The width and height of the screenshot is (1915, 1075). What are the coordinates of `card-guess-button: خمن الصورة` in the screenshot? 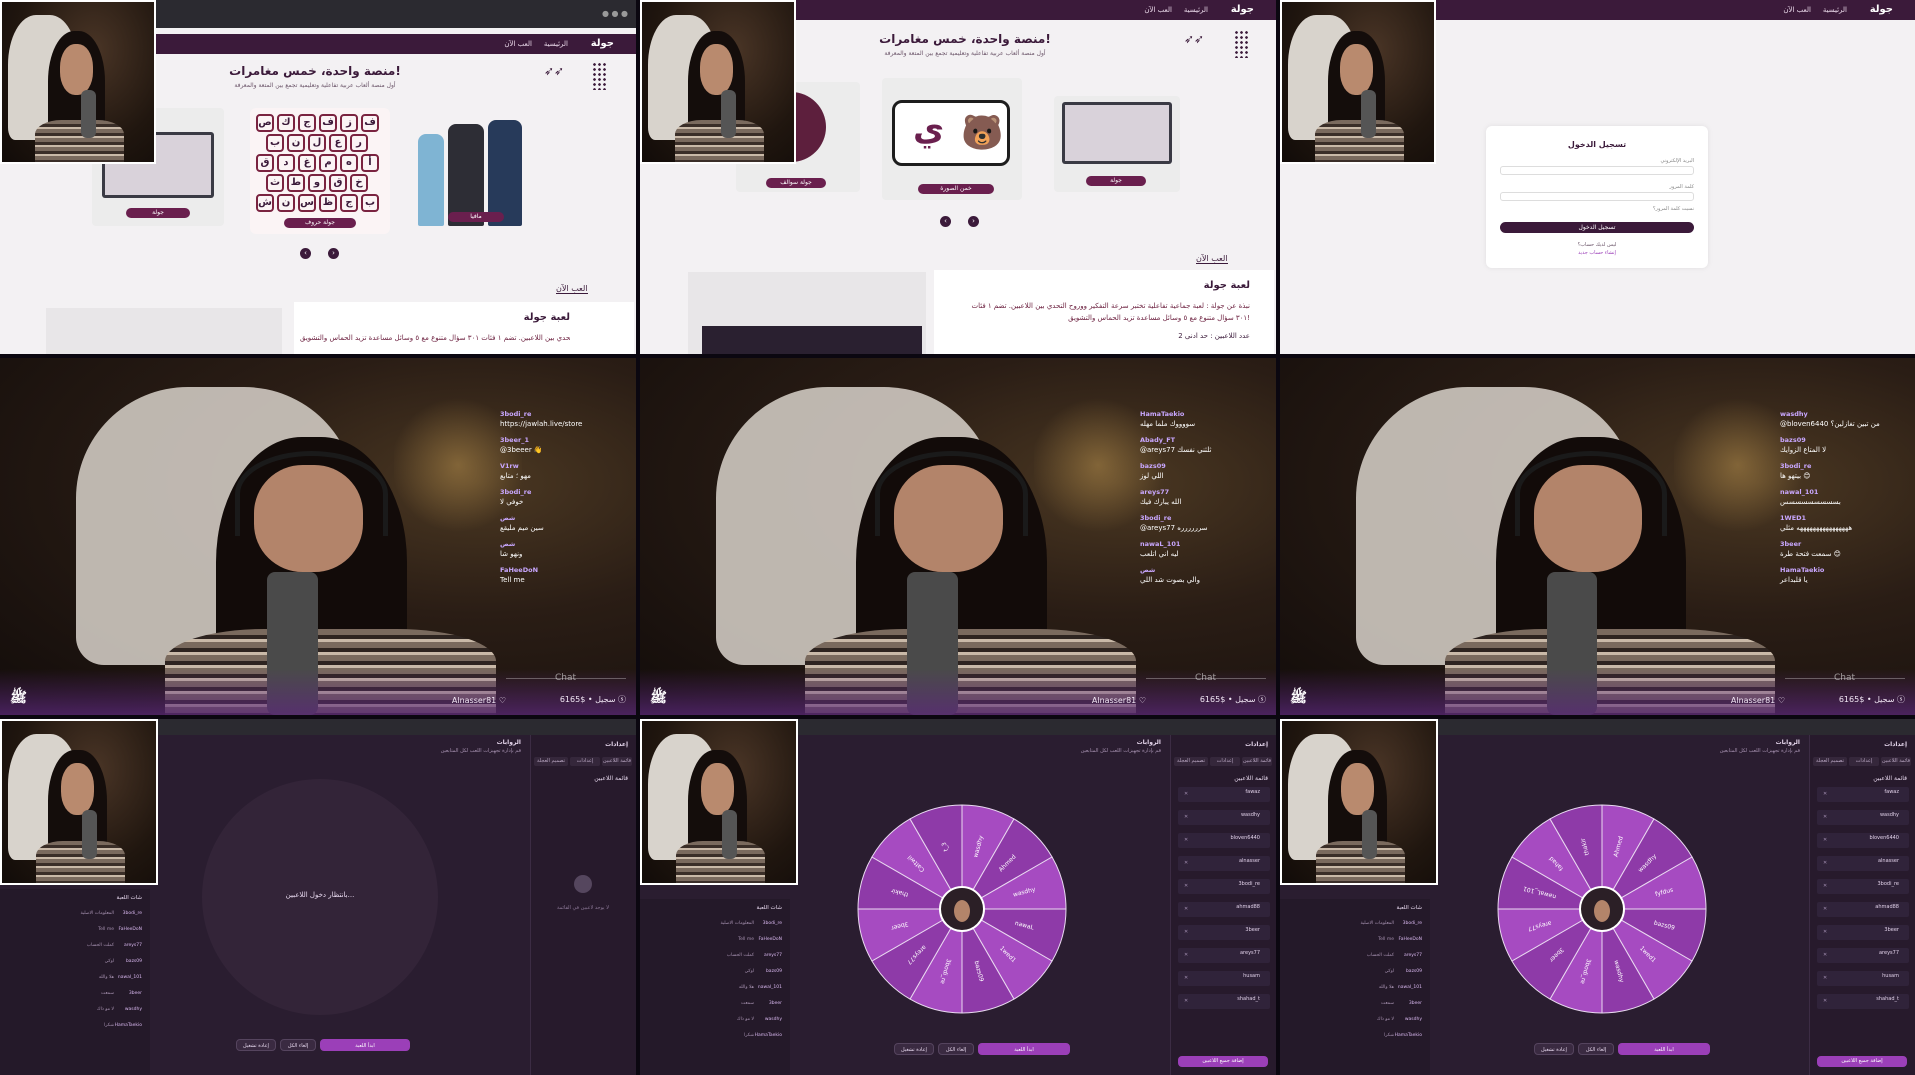 It's located at (956, 189).